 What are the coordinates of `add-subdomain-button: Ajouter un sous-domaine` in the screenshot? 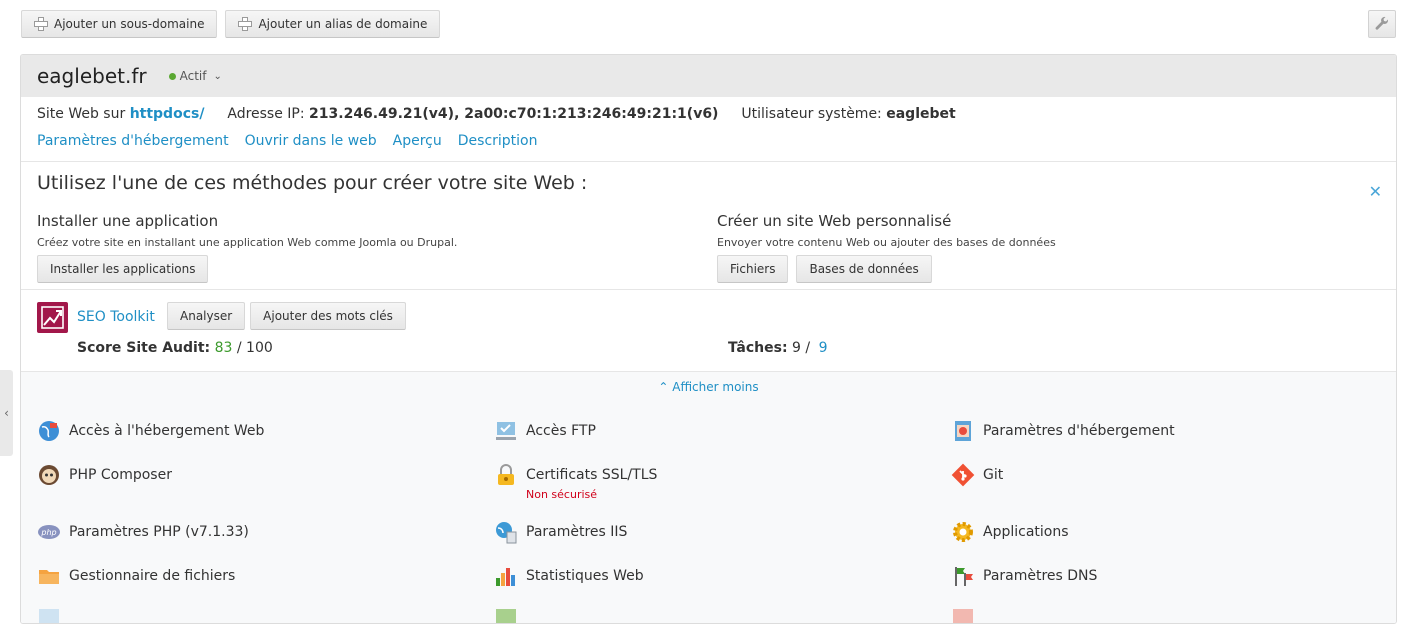 It's located at (119, 24).